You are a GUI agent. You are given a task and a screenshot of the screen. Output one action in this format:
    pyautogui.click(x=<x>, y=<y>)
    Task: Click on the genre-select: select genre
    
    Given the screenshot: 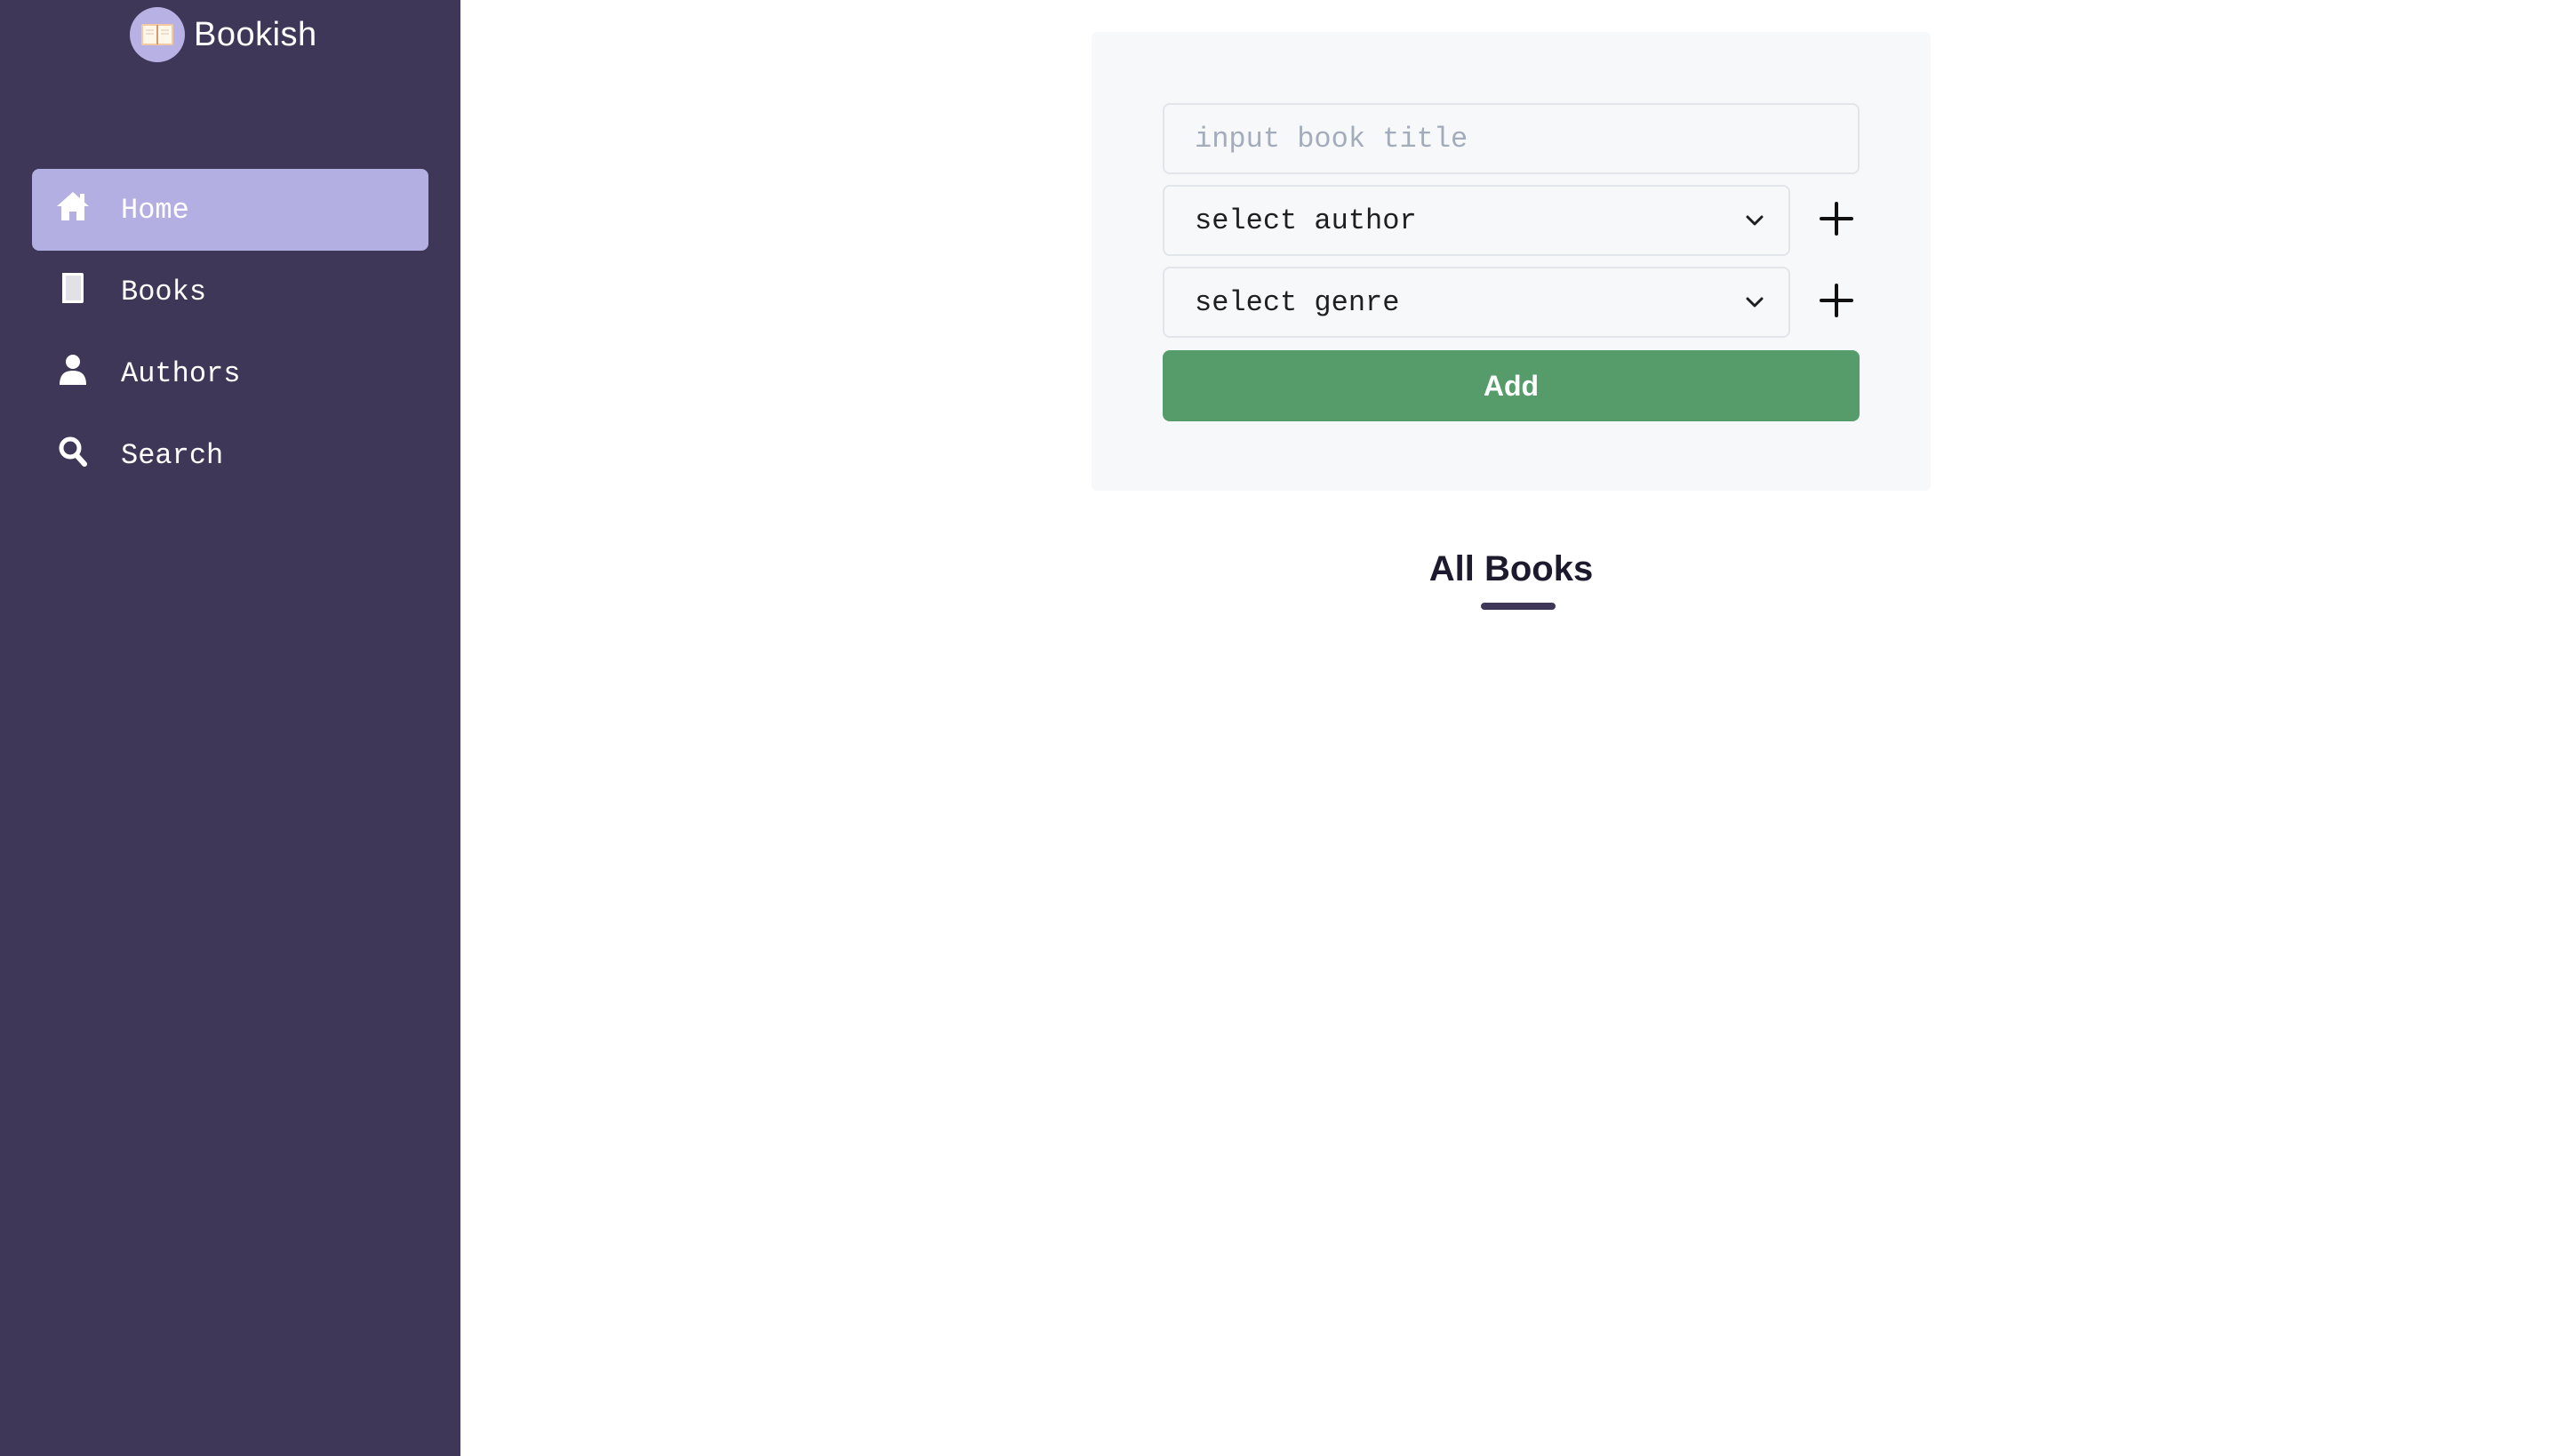 What is the action you would take?
    pyautogui.click(x=1476, y=302)
    